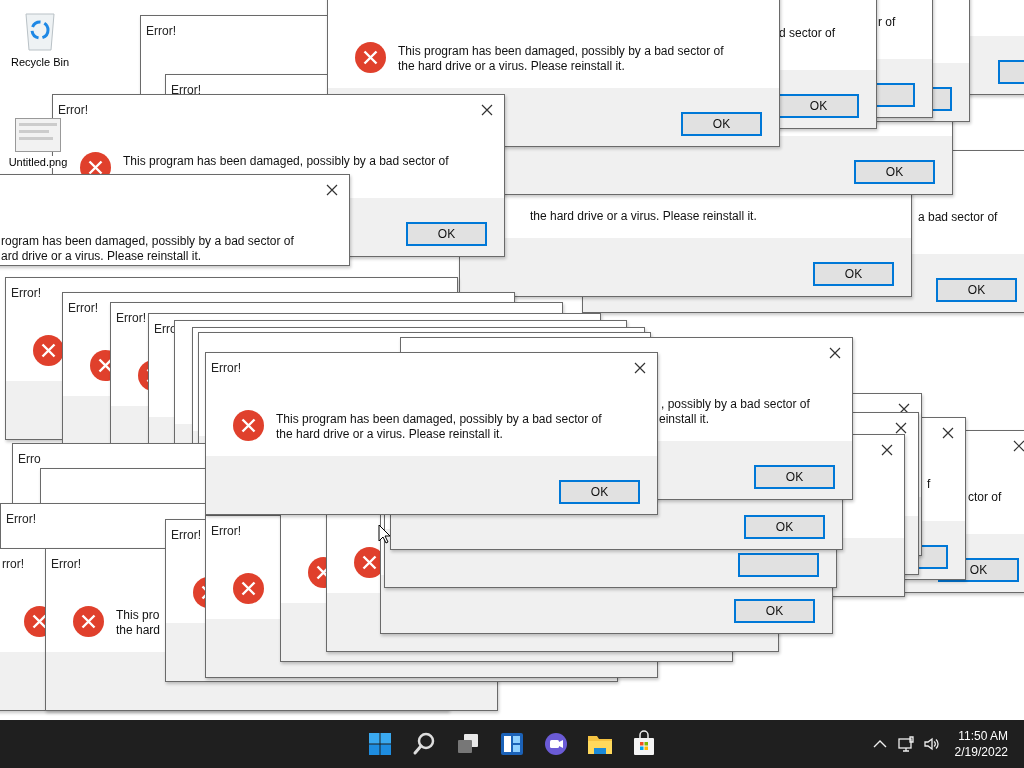 The width and height of the screenshot is (1024, 768). Describe the element at coordinates (735, 404) in the screenshot. I see `message-line: , possibly by a bad sector of` at that location.